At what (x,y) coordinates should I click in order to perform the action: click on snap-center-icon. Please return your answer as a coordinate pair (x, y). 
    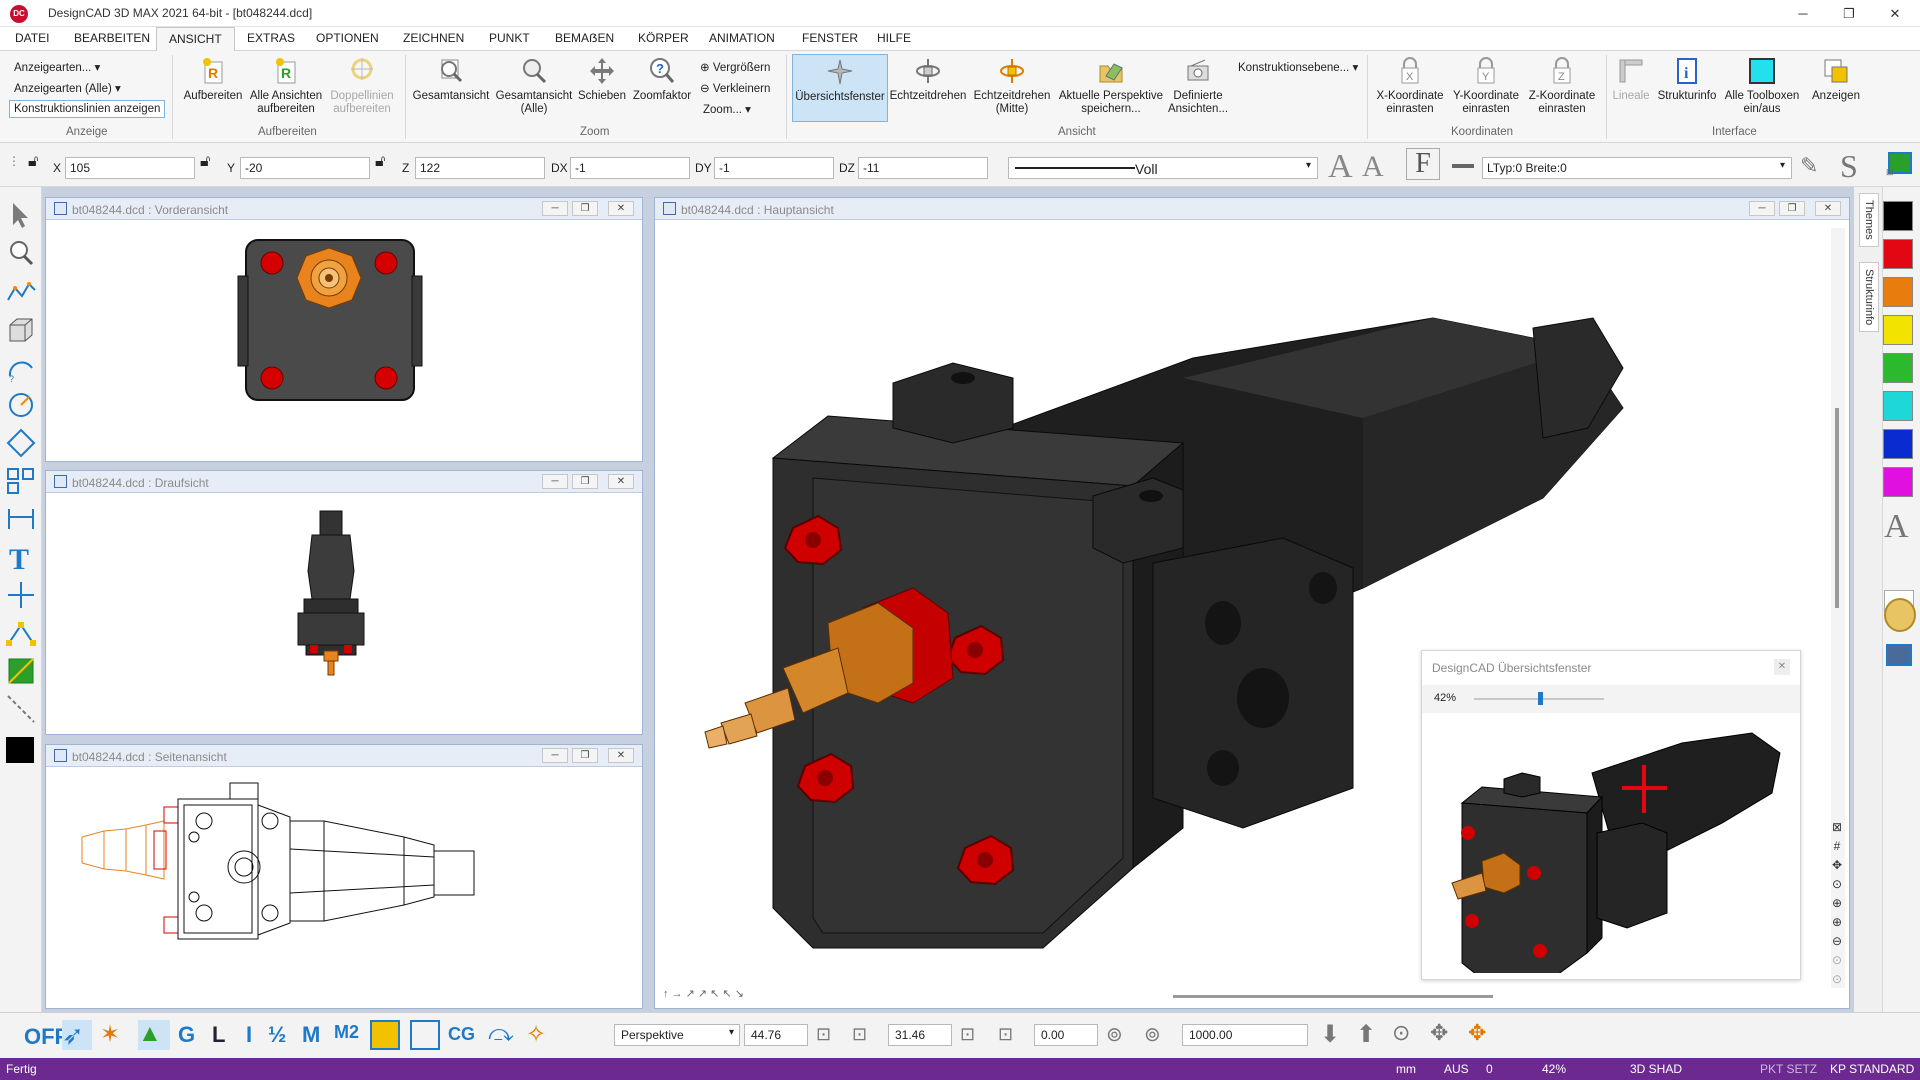
    Looking at the image, I should click on (385, 1035).